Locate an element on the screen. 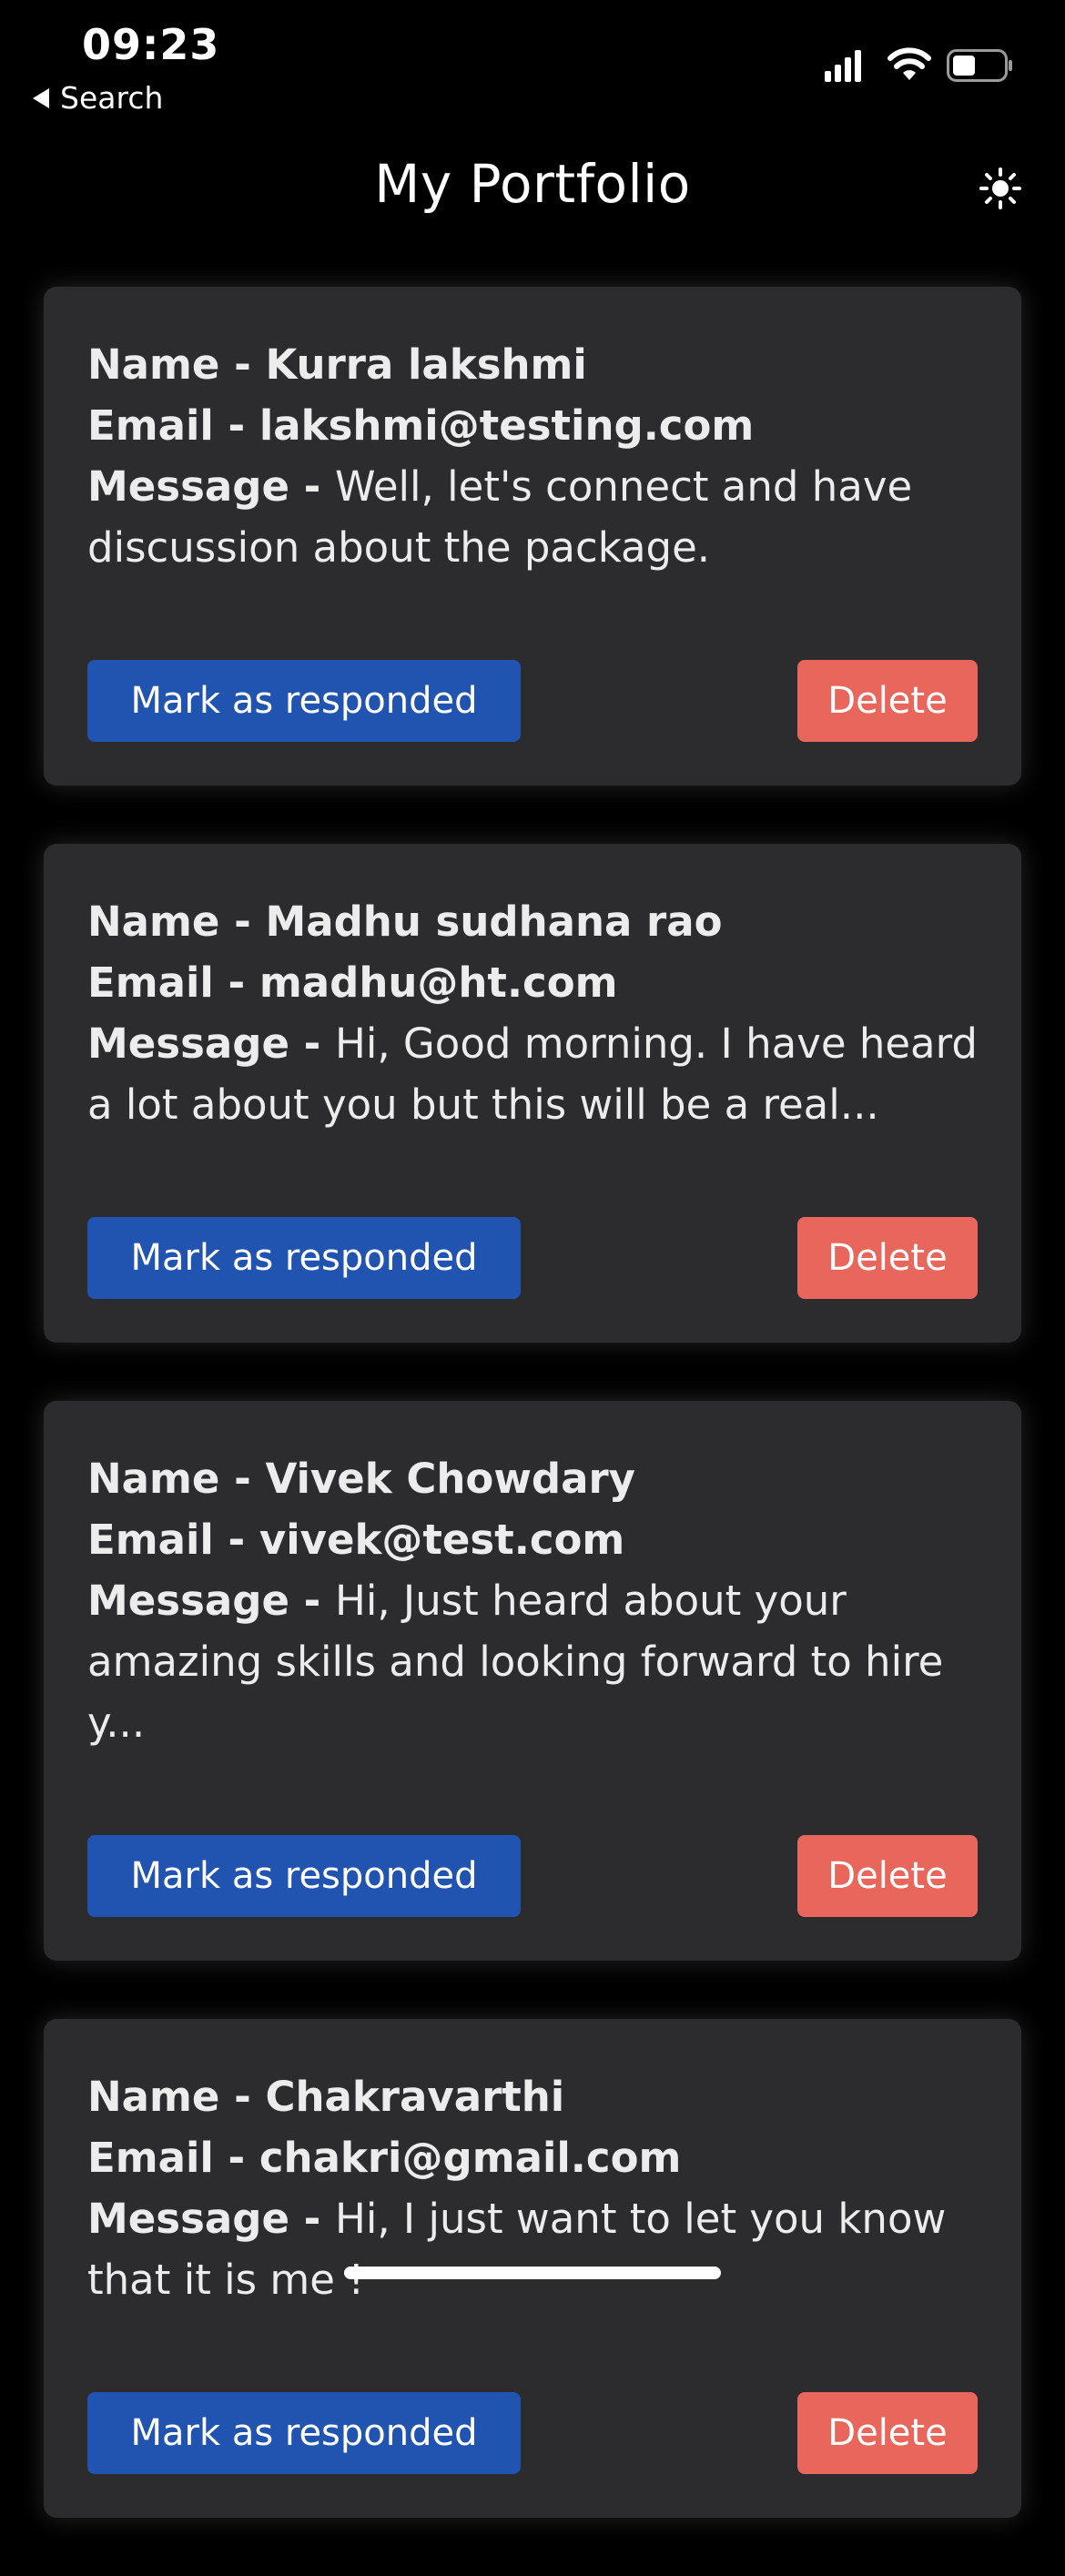  back-to-search-link: Search is located at coordinates (98, 98).